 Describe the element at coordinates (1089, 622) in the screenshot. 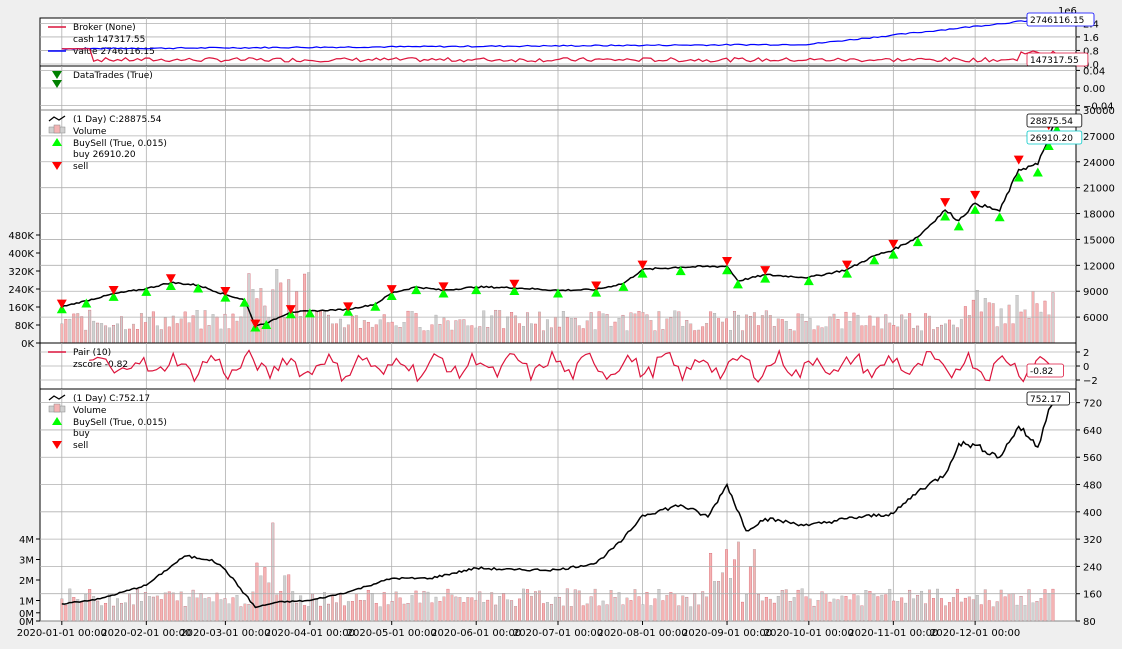

I see `y-tick-label: 80` at that location.